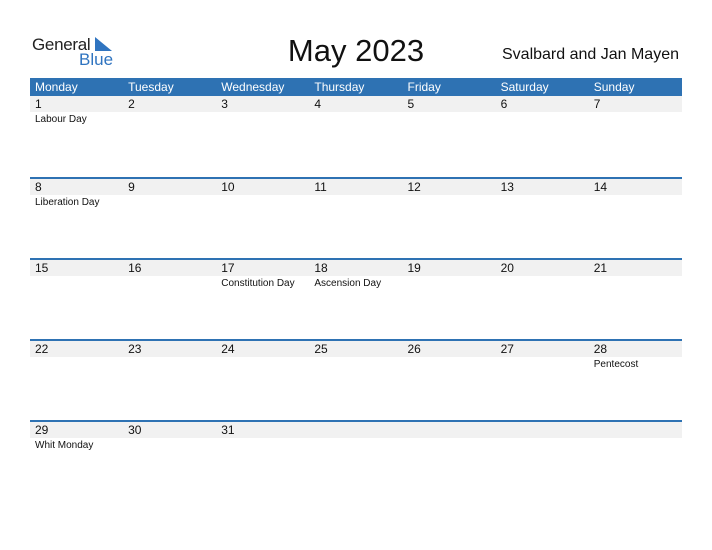 This screenshot has width=712, height=550. Describe the element at coordinates (224, 104) in the screenshot. I see `day-number: 3` at that location.